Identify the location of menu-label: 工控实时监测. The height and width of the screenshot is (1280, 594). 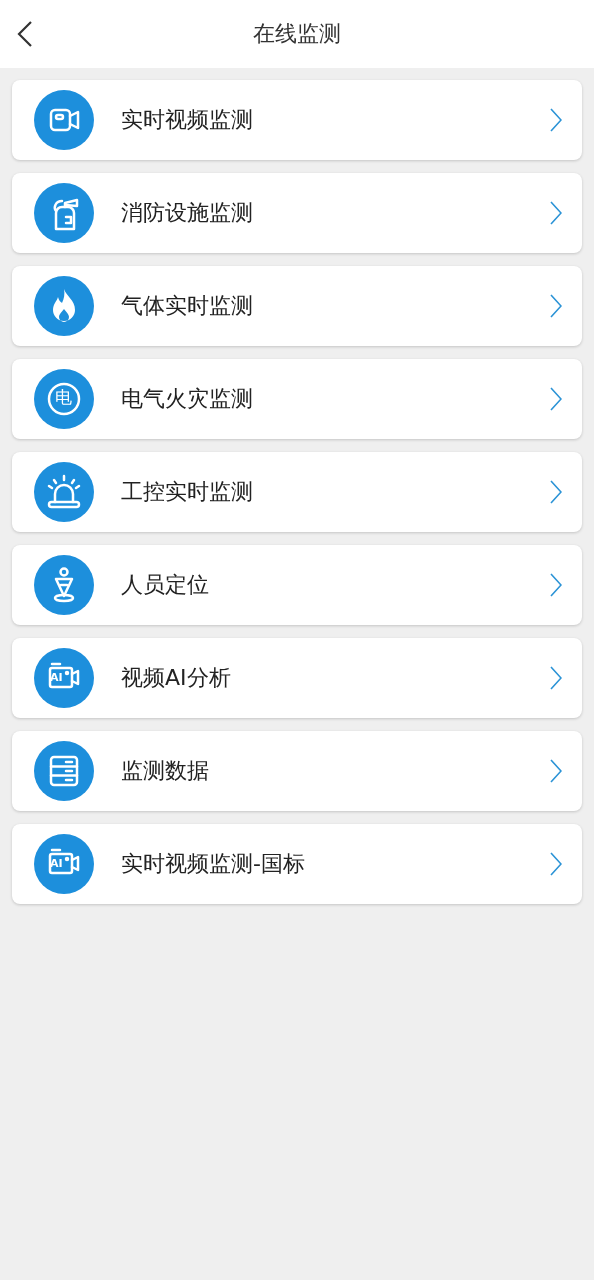
(187, 492).